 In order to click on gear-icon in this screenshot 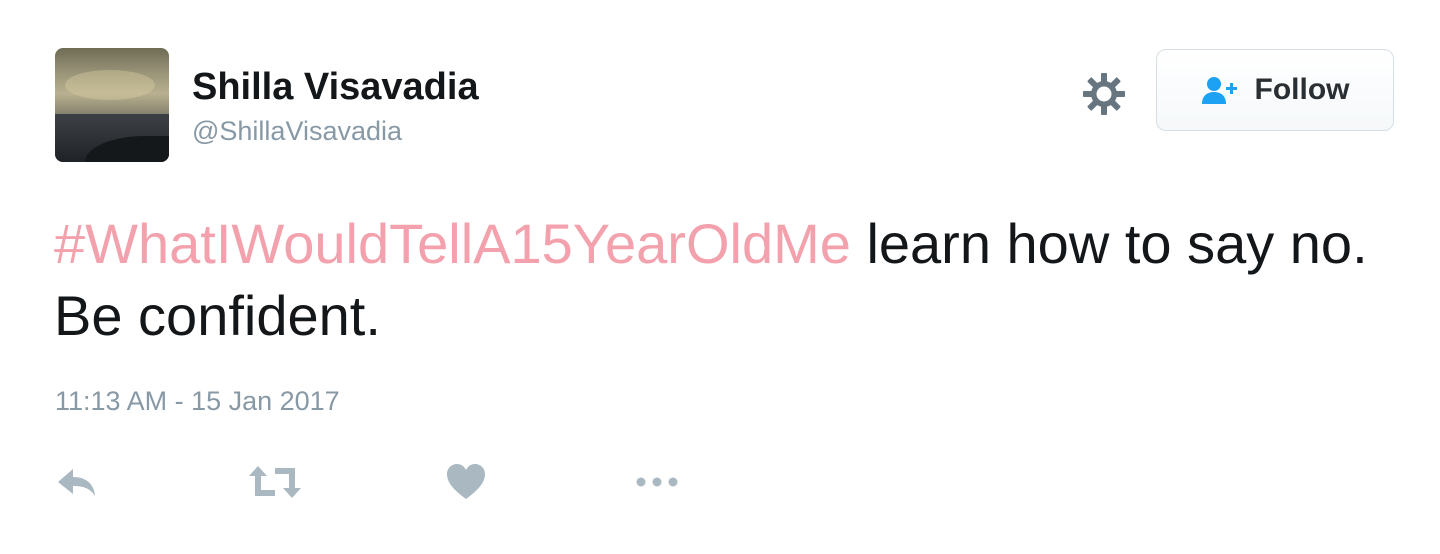, I will do `click(1104, 94)`.